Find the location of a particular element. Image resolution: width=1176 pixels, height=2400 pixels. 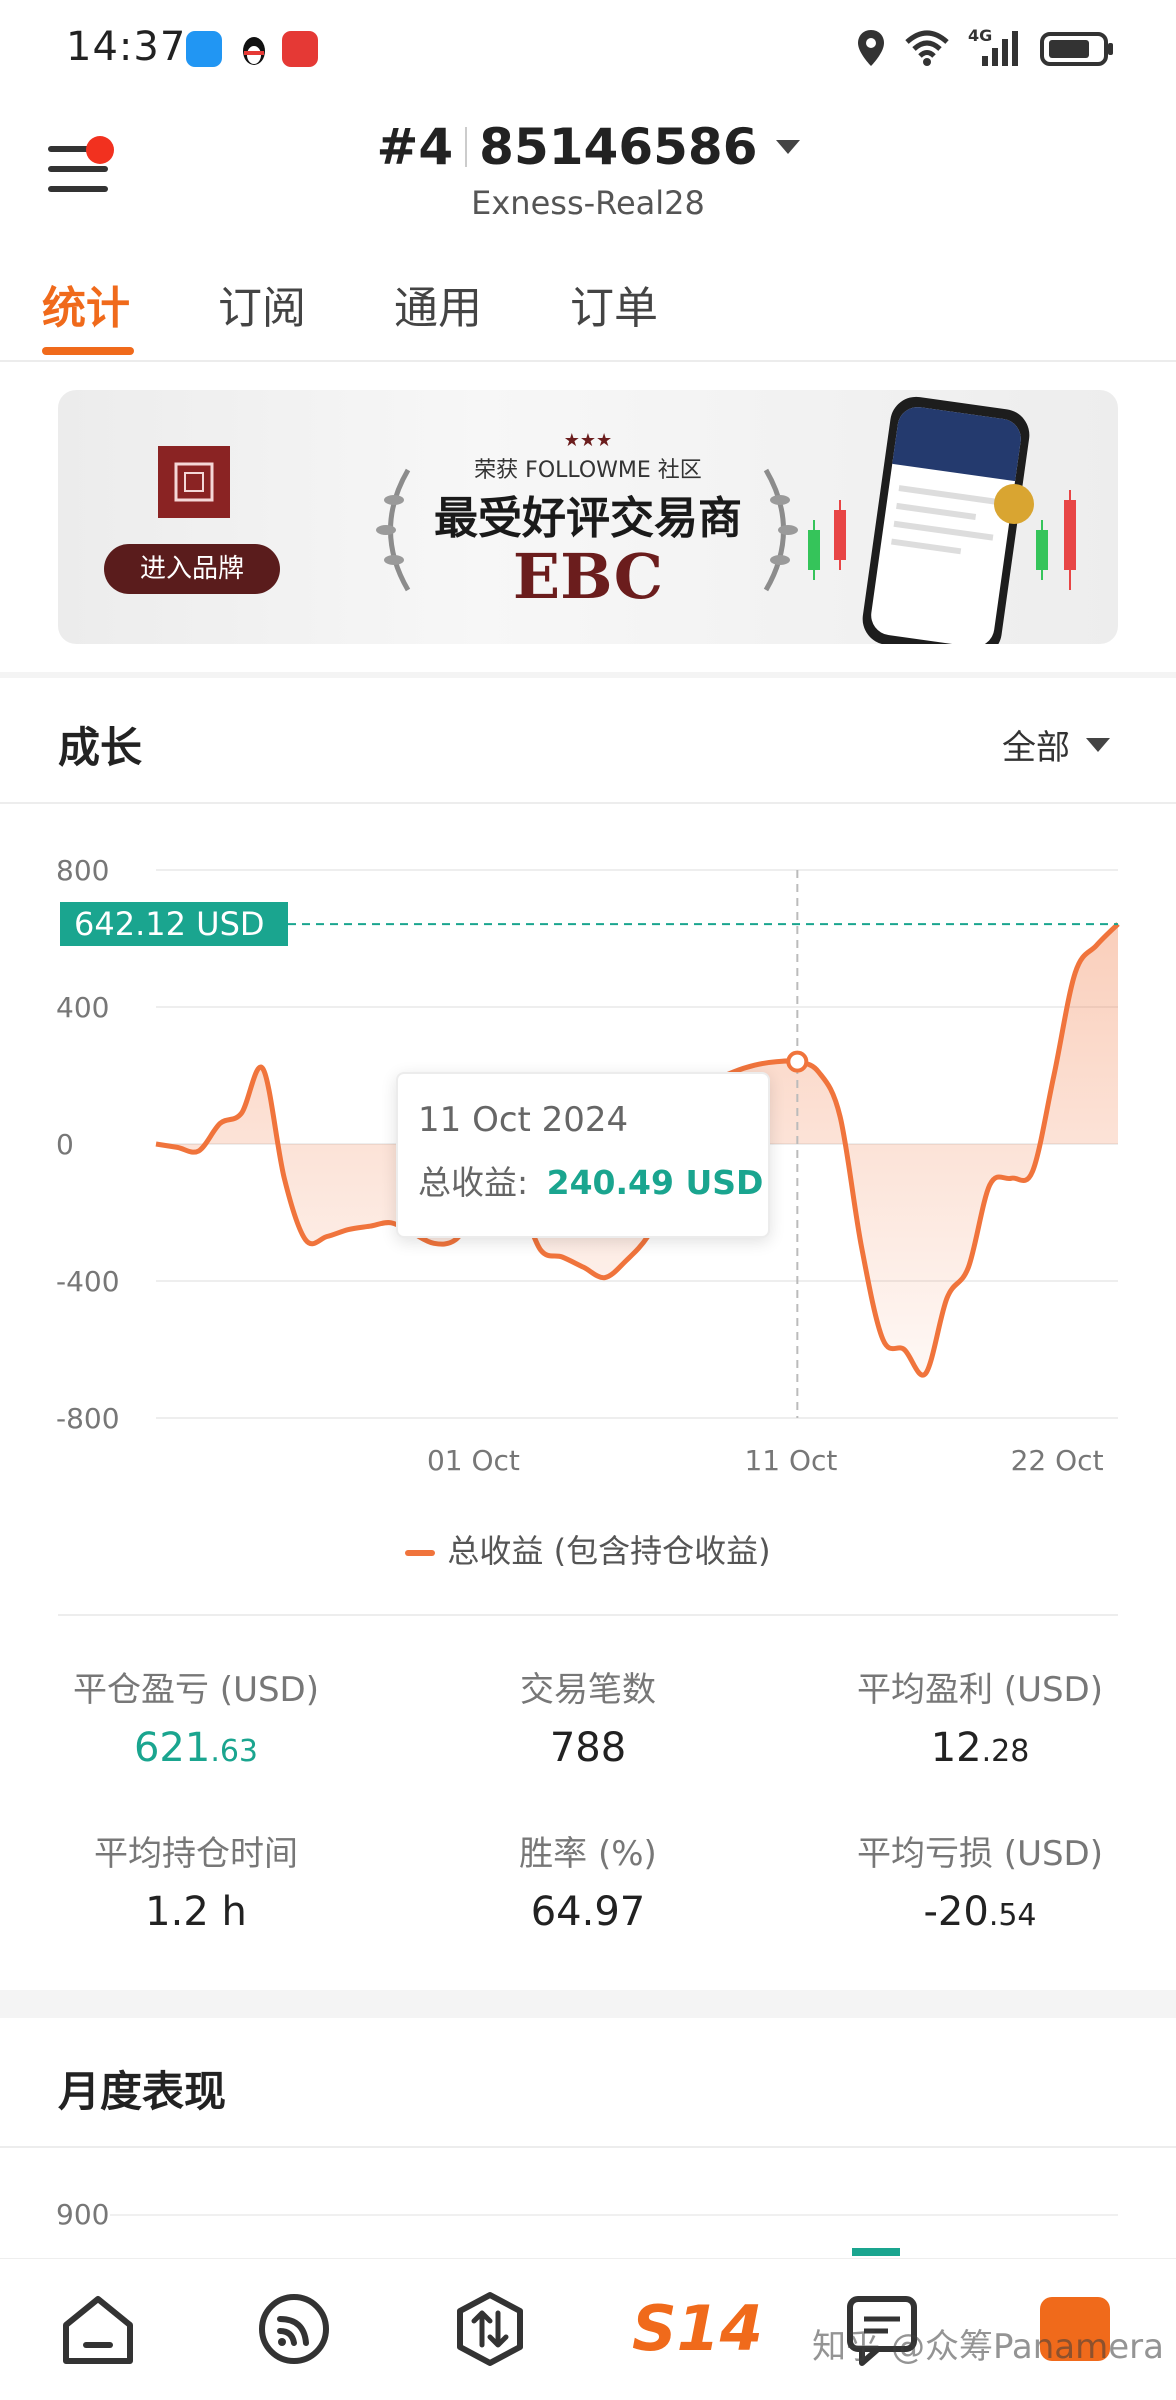

legend-label: 总收益 (包含持仓收益) is located at coordinates (609, 1551).